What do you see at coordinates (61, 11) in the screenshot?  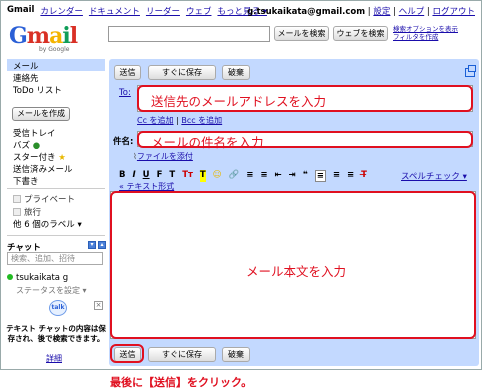 I see `nav-calendar: カレンダー` at bounding box center [61, 11].